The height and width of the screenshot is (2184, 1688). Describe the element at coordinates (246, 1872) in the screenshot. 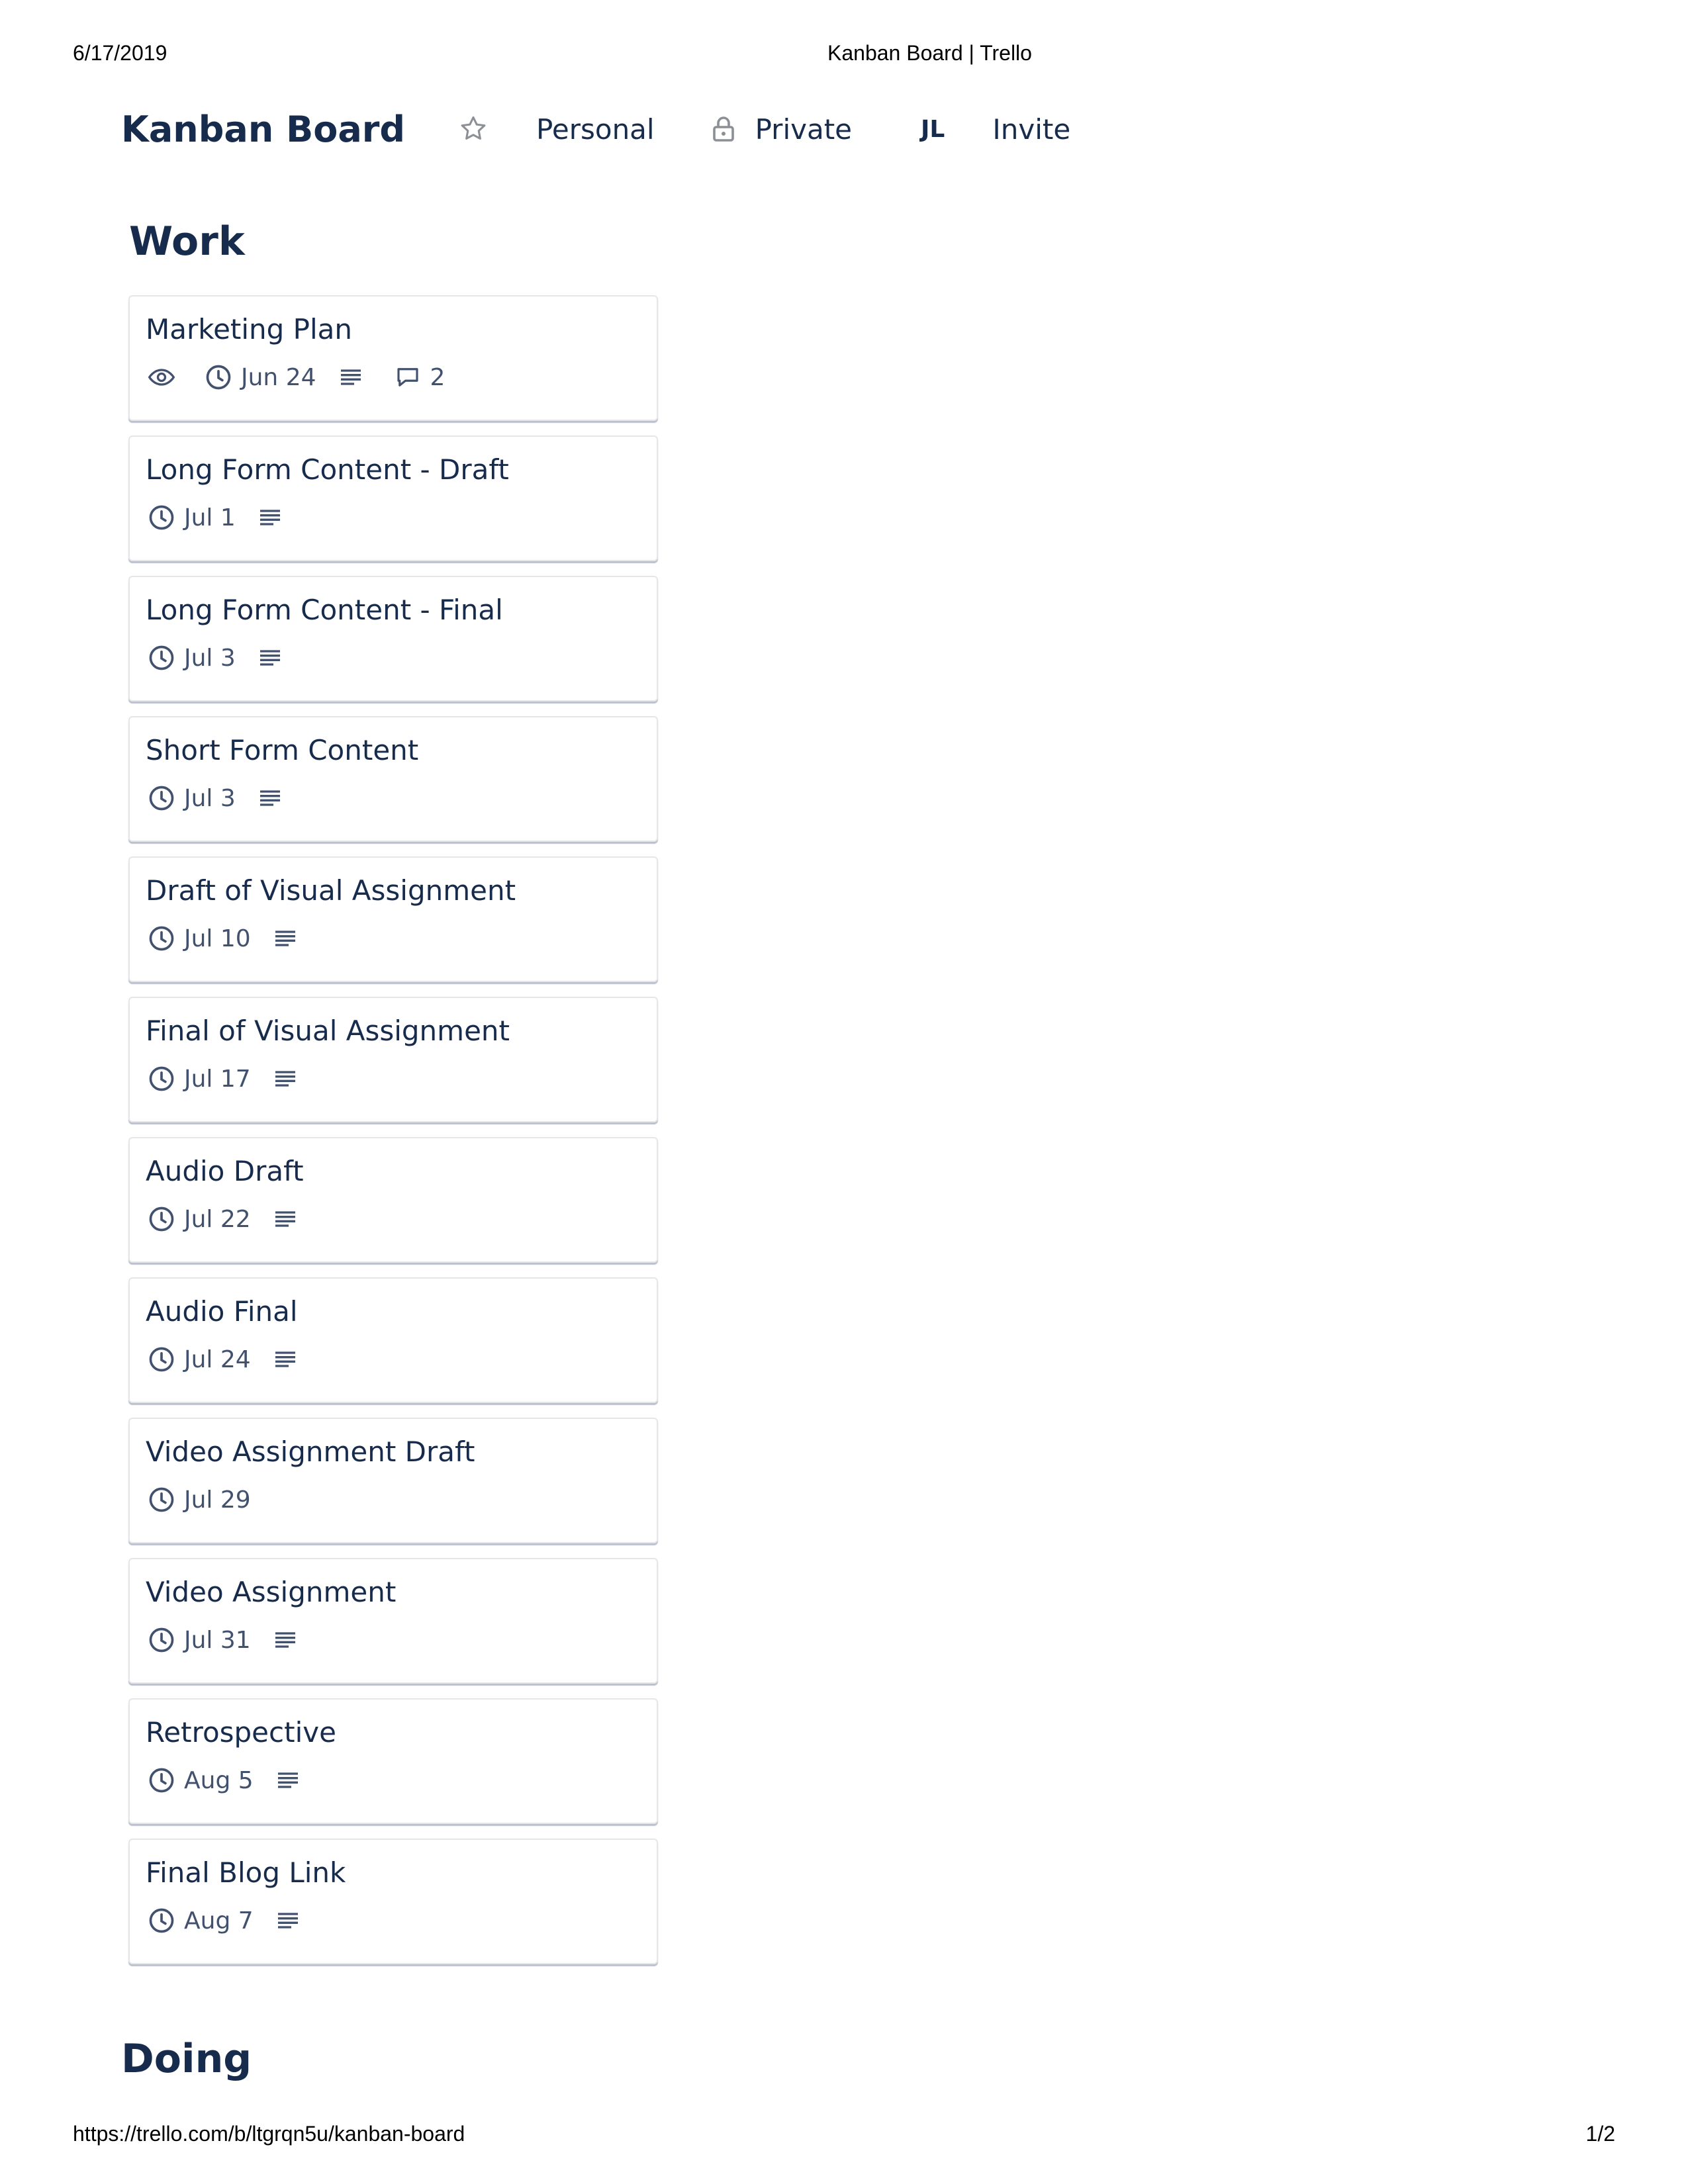

I see `card-title: Final Blog Link` at that location.